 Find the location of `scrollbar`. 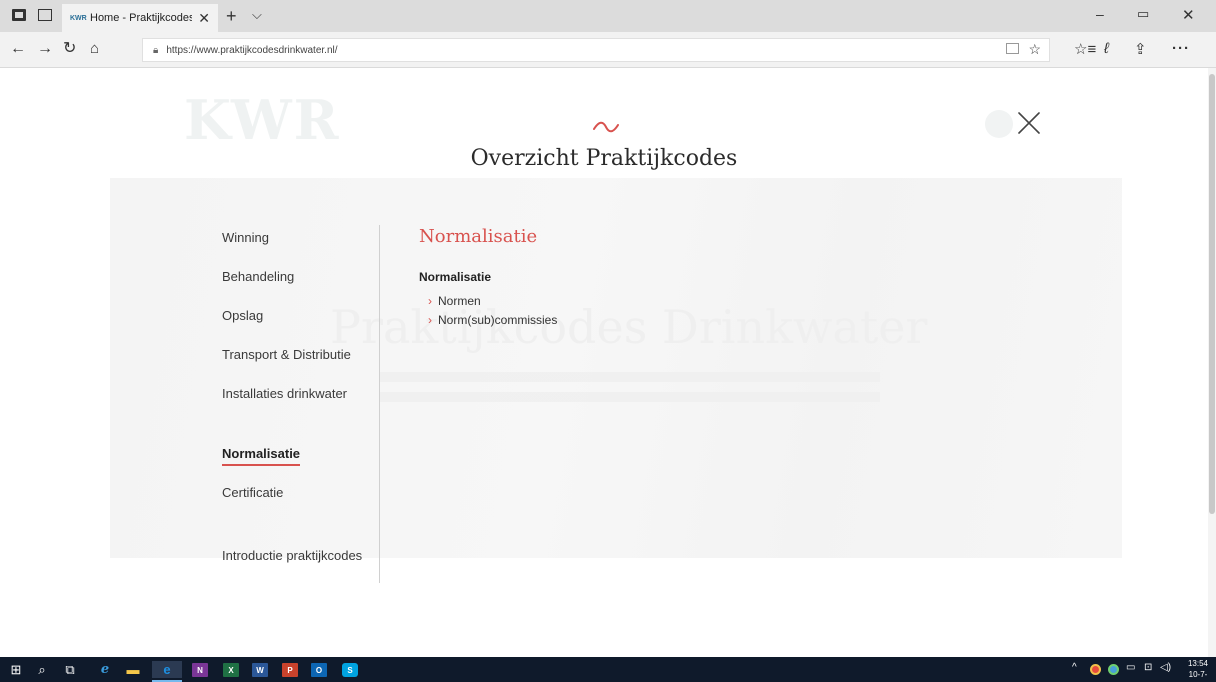

scrollbar is located at coordinates (1212, 362).